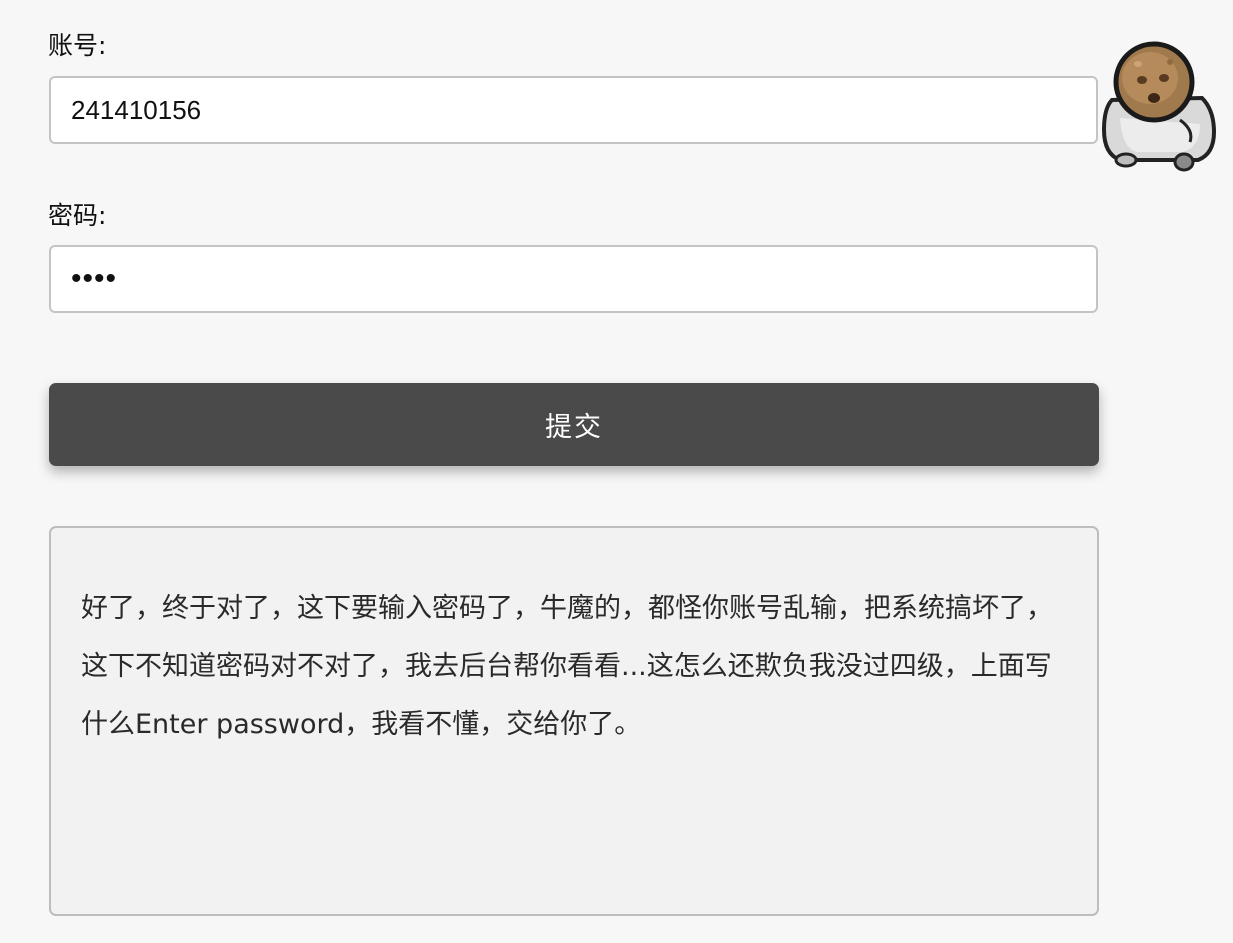 This screenshot has width=1233, height=943. What do you see at coordinates (573, 110) in the screenshot?
I see `account-input` at bounding box center [573, 110].